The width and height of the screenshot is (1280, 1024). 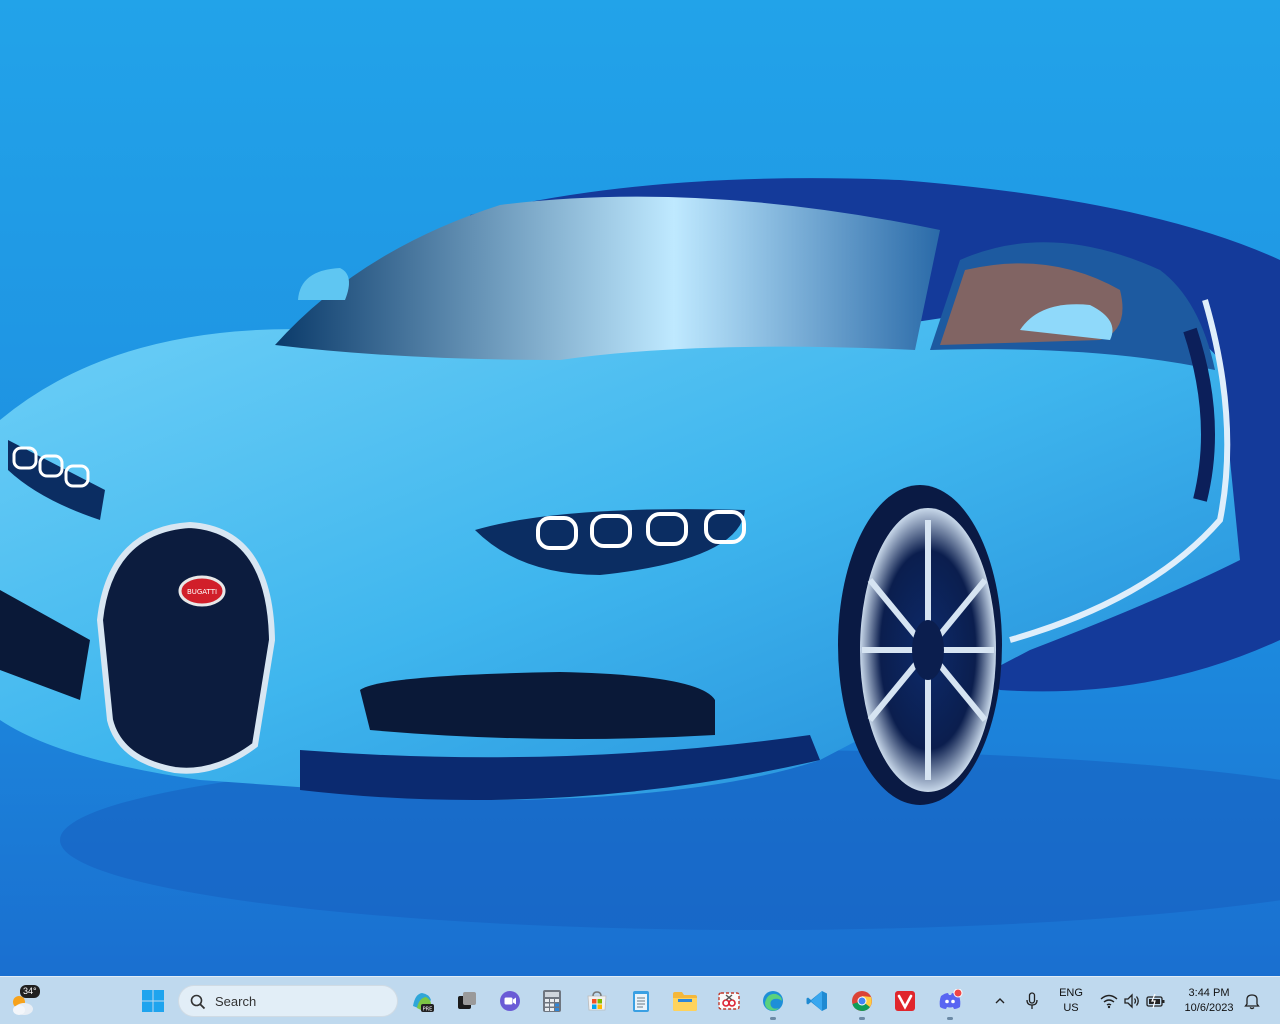 I want to click on chrome-button, so click(x=862, y=1001).